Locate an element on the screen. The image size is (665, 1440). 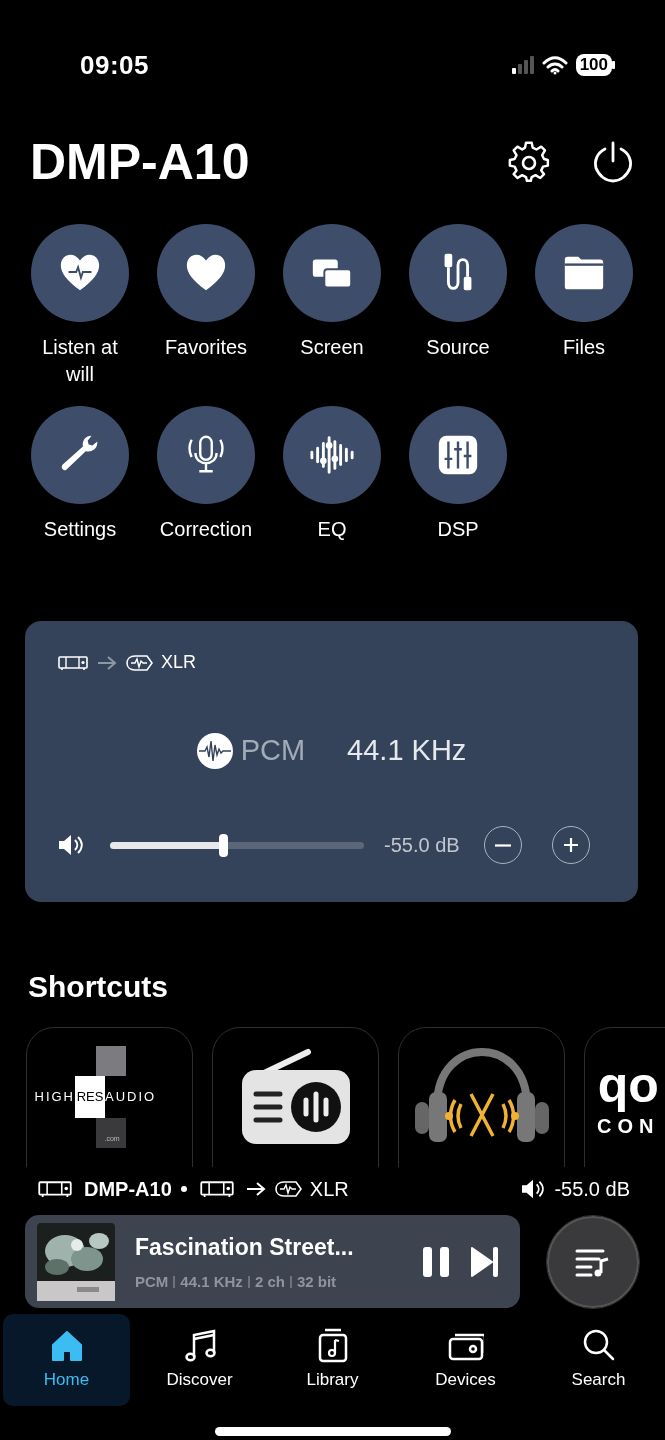
settings-icon is located at coordinates (529, 162).